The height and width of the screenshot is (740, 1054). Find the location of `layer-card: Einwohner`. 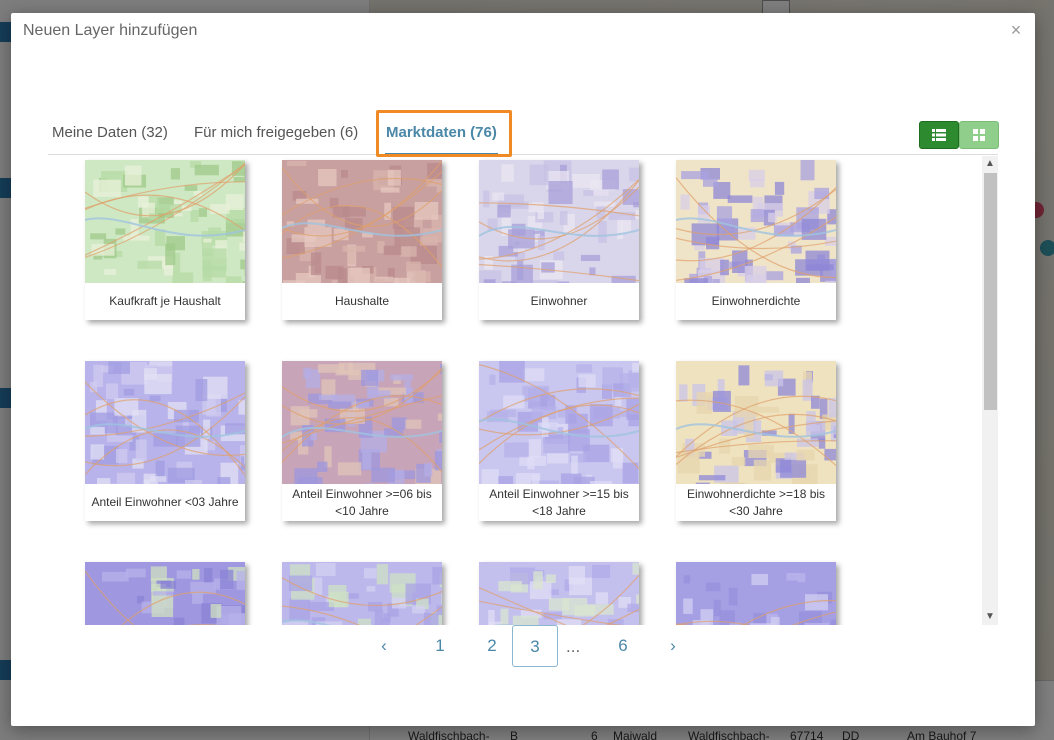

layer-card: Einwohner is located at coordinates (559, 240).